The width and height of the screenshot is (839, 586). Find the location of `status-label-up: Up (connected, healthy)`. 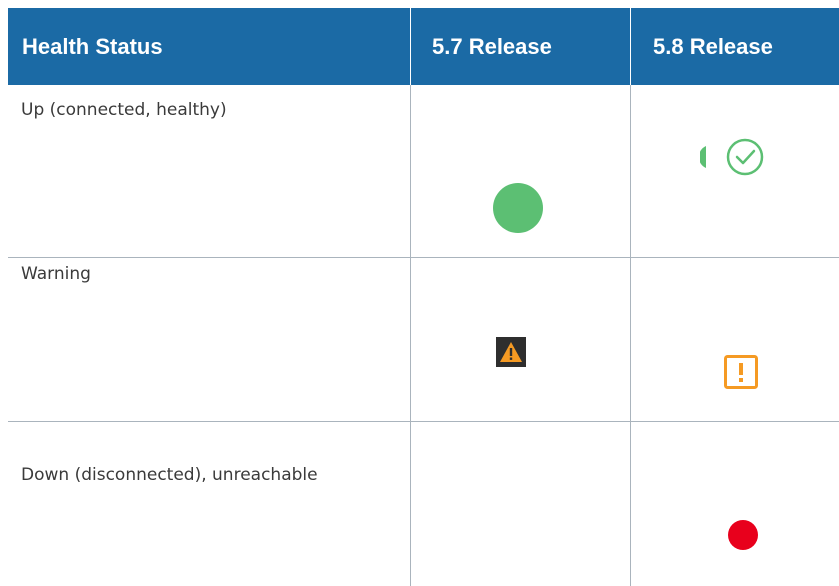

status-label-up: Up (connected, healthy) is located at coordinates (124, 110).